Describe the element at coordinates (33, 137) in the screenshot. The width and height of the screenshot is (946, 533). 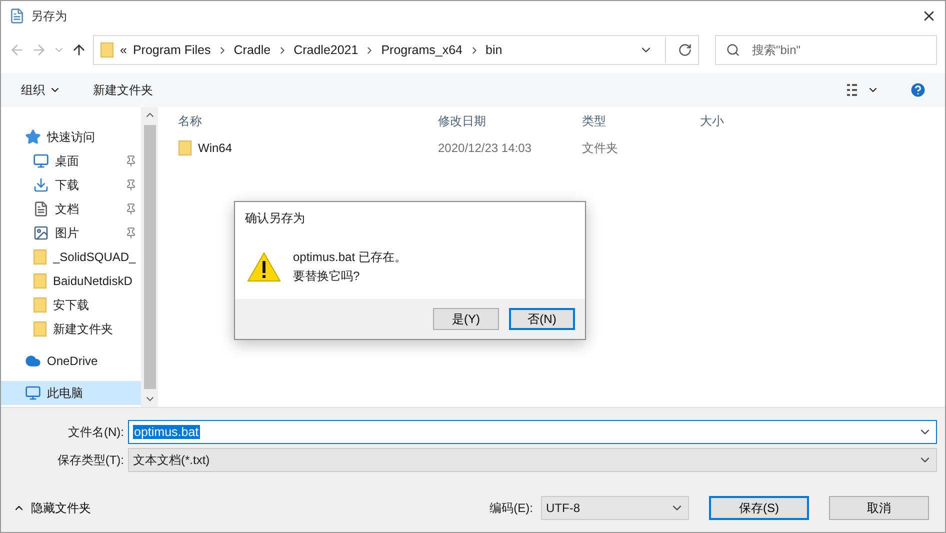
I see `star-icon` at that location.